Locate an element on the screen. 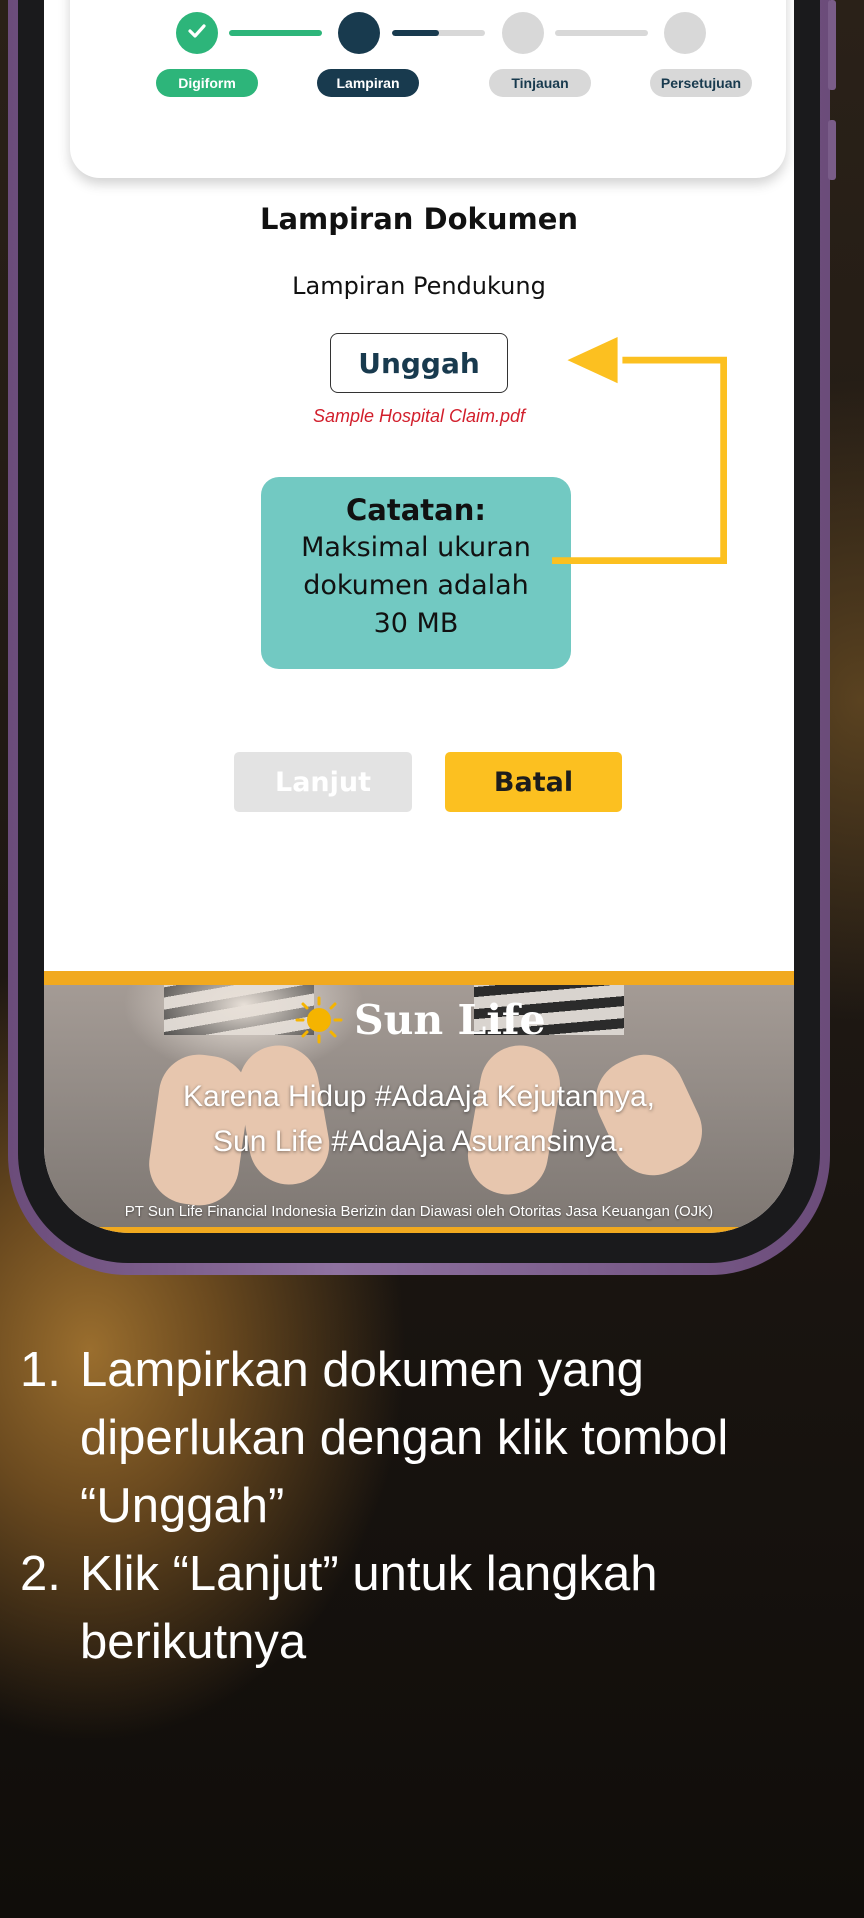  cancel-button: Batal is located at coordinates (533, 782).